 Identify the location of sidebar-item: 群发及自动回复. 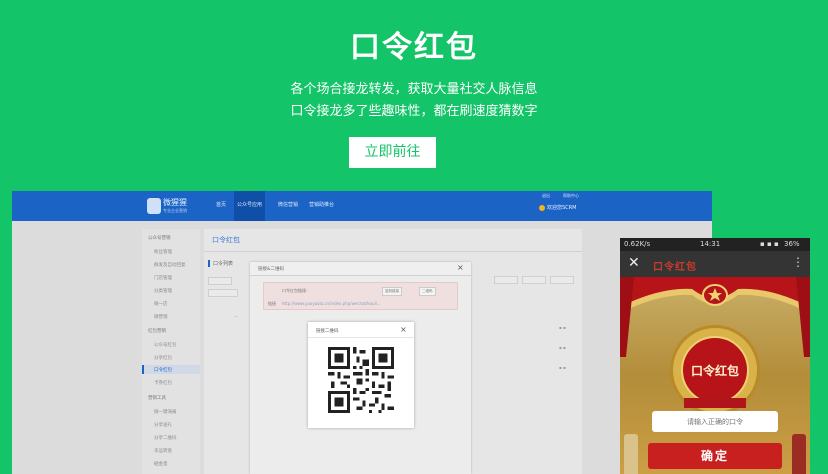
(170, 265).